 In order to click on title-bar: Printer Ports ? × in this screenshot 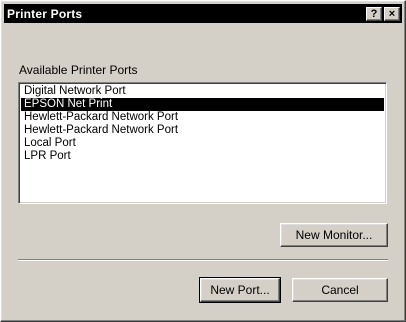, I will do `click(203, 13)`.